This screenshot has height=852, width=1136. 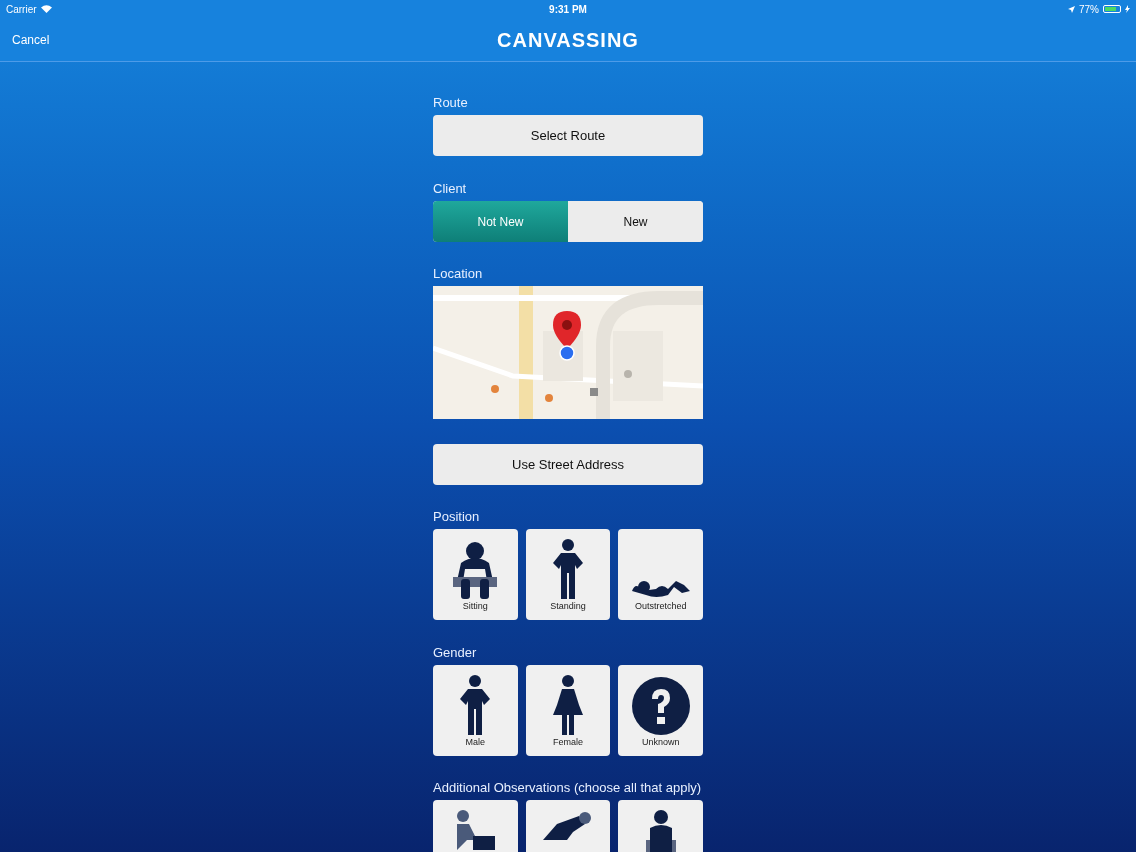 I want to click on location-arrow-icon, so click(x=1071, y=9).